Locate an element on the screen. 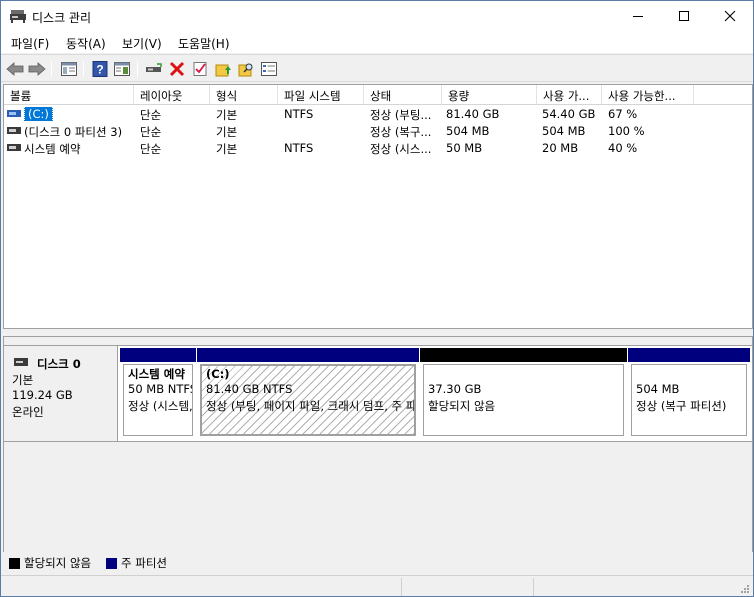 The image size is (754, 597). window-title: 디스크 관리 is located at coordinates (62, 18).